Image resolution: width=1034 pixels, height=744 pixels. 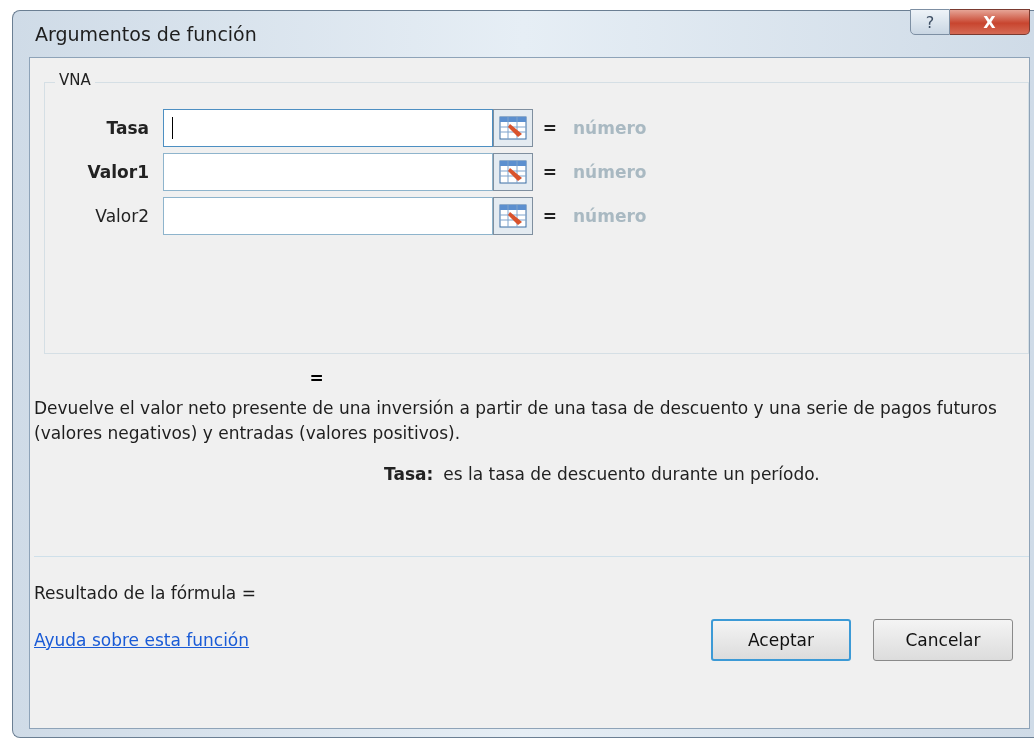 I want to click on dialog-button: Aceptar, so click(x=781, y=640).